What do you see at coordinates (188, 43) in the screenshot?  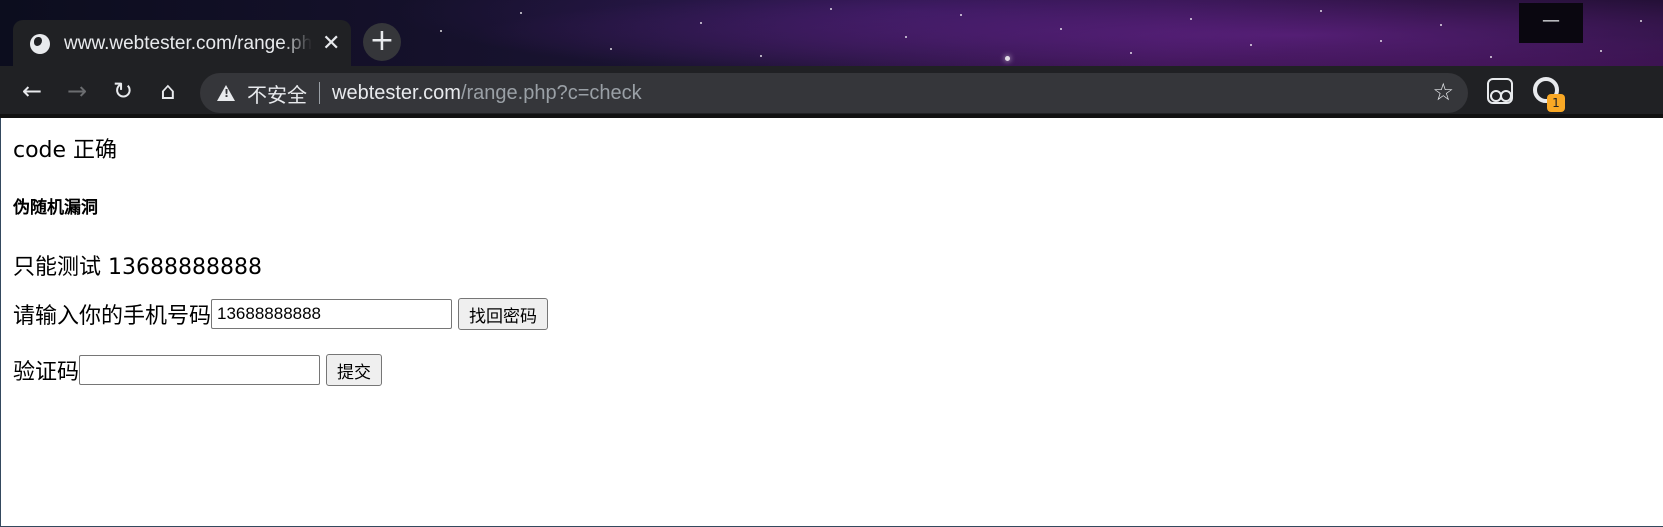 I see `tab-title: www.webtester.com/range.php?c=check` at bounding box center [188, 43].